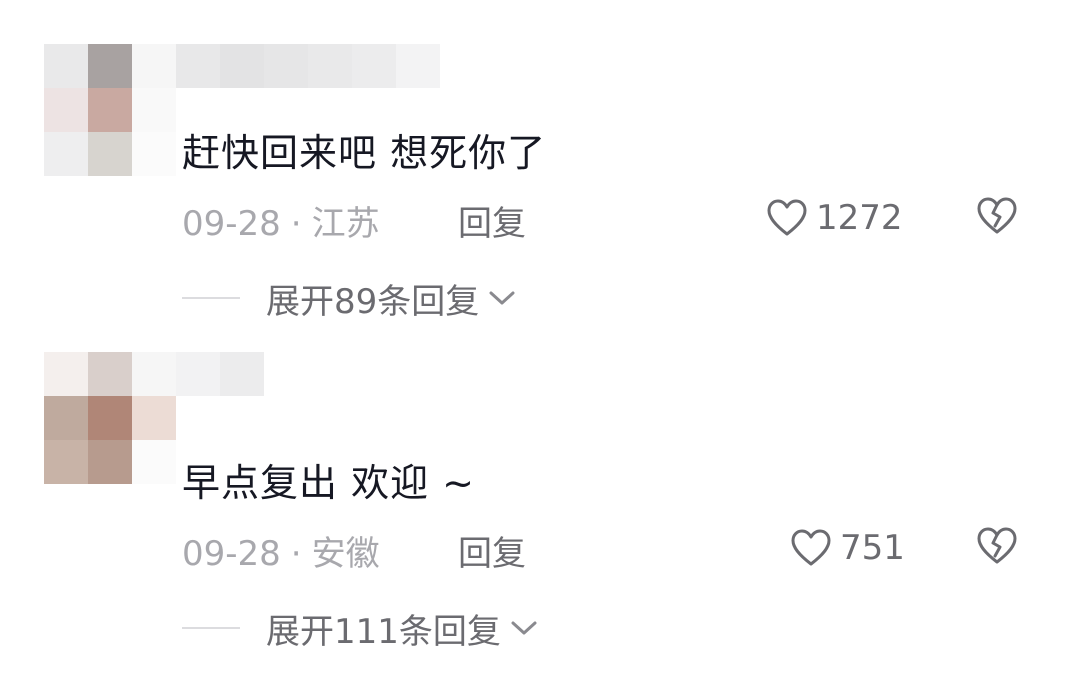 Image resolution: width=1080 pixels, height=690 pixels. I want to click on like-button: 751, so click(847, 548).